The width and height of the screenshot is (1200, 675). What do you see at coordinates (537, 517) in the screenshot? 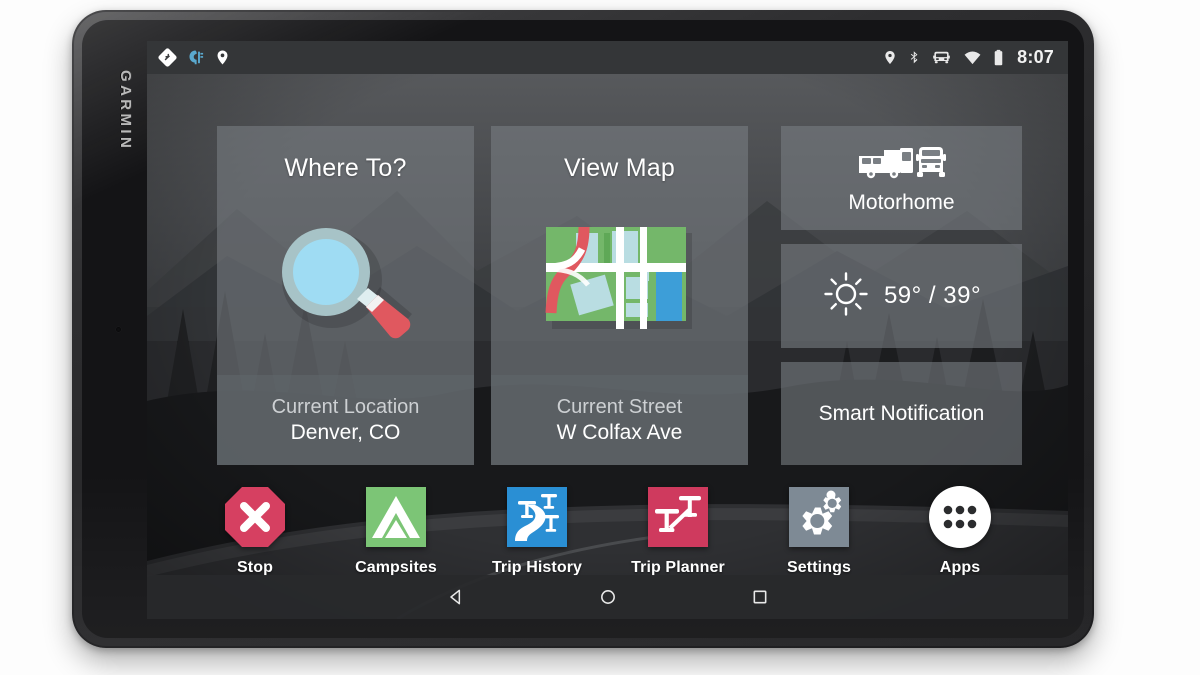
I see `road-pins-icon` at bounding box center [537, 517].